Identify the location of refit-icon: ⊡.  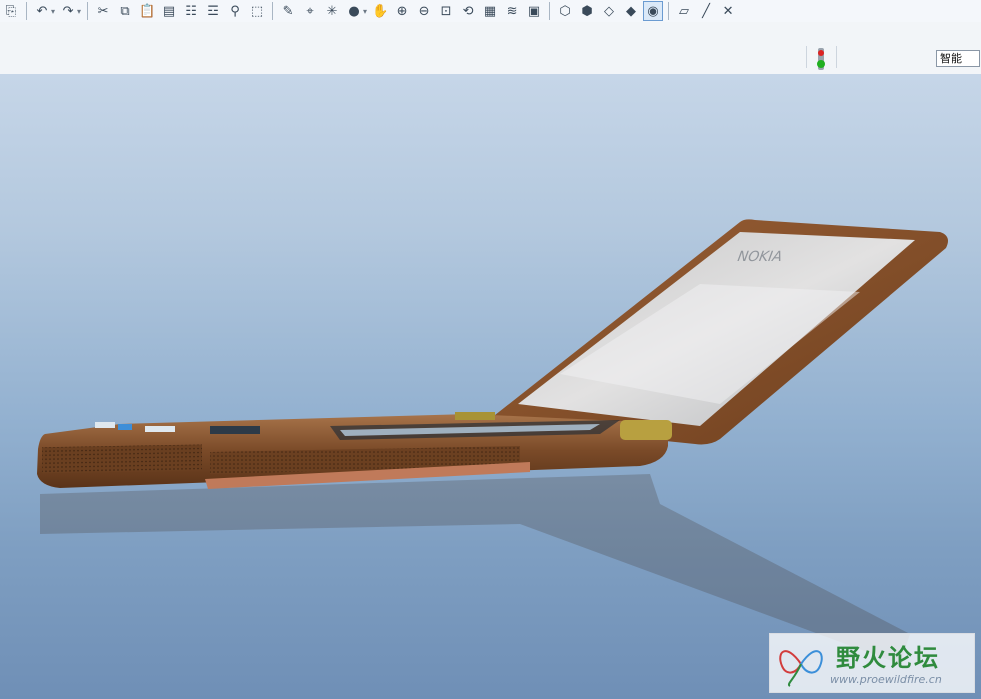
(446, 11).